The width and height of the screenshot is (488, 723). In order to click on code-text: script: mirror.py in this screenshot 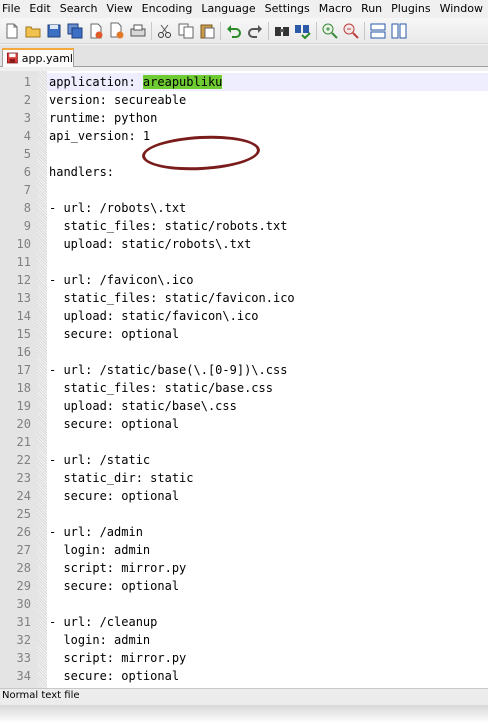, I will do `click(118, 568)`.